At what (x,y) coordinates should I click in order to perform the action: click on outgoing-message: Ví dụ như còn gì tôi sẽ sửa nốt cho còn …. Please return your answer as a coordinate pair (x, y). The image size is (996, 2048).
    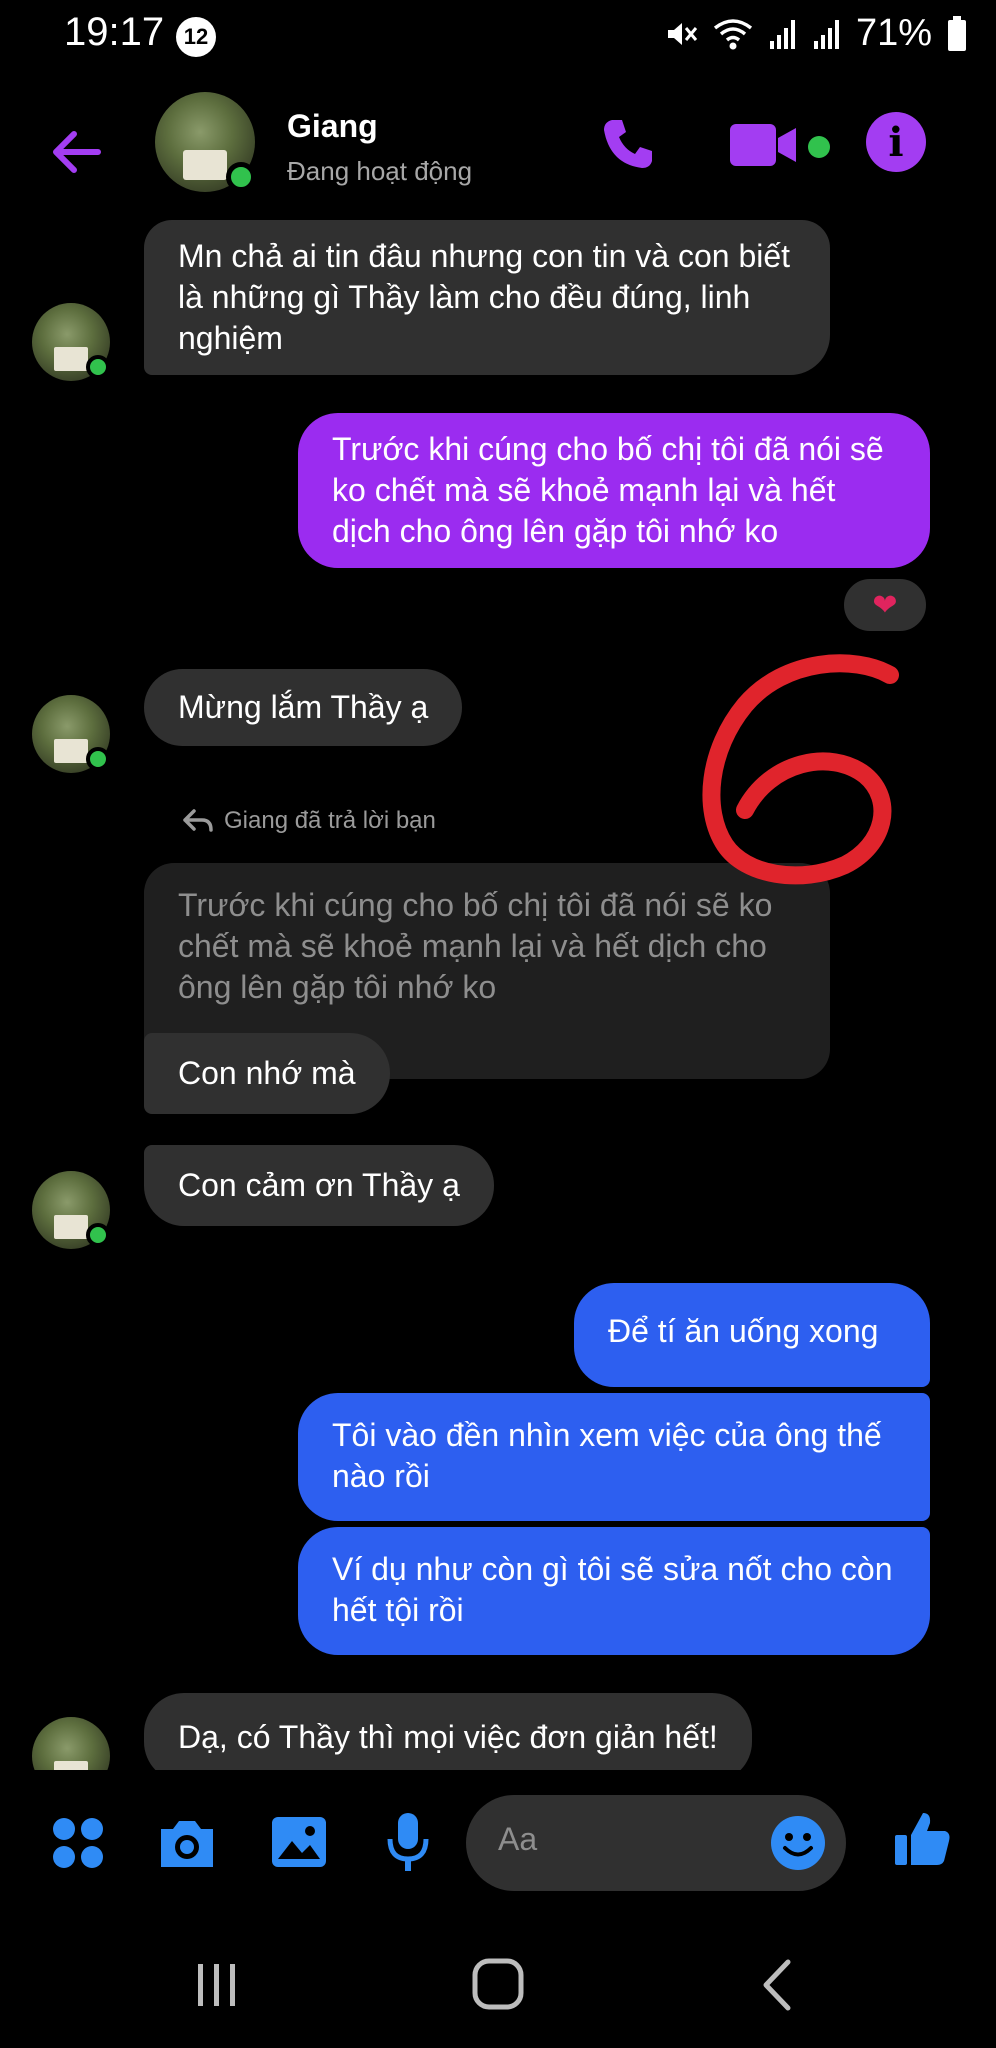
    Looking at the image, I should click on (614, 1591).